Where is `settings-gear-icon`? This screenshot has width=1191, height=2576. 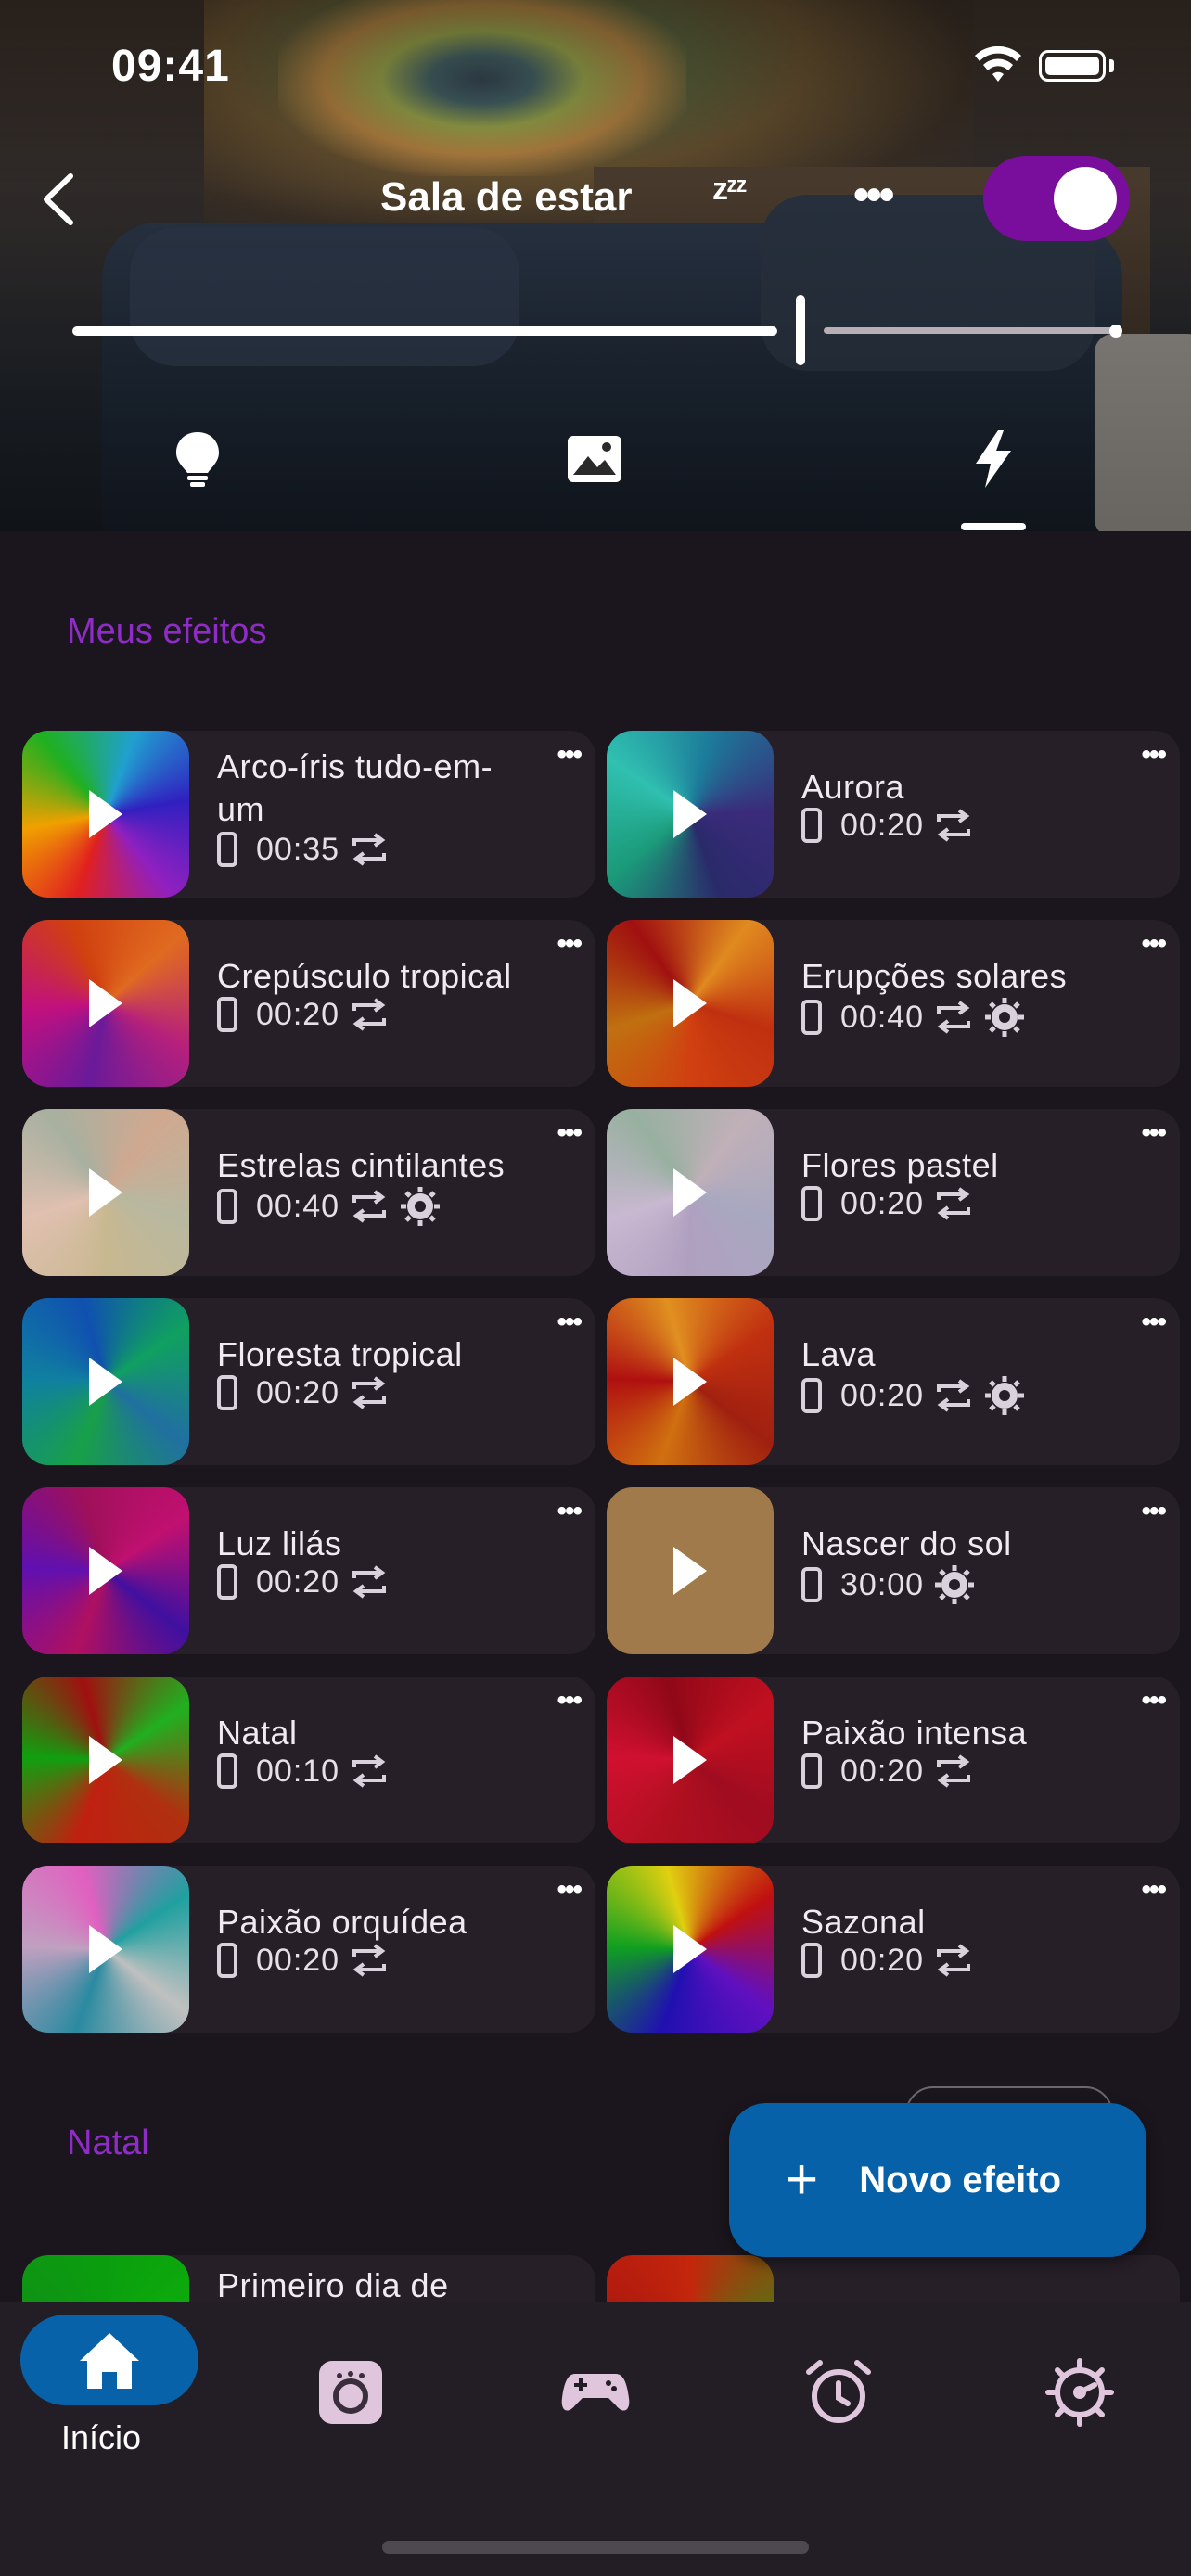
settings-gear-icon is located at coordinates (1079, 2393).